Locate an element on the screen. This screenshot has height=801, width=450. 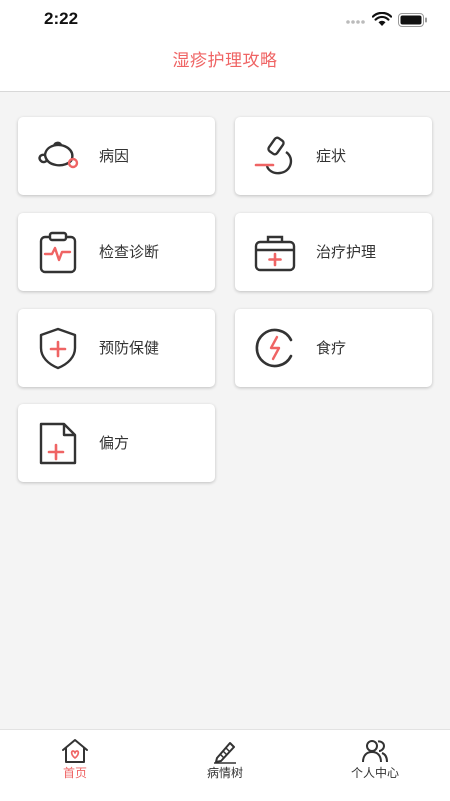
tab-home: 首页 is located at coordinates (75, 760).